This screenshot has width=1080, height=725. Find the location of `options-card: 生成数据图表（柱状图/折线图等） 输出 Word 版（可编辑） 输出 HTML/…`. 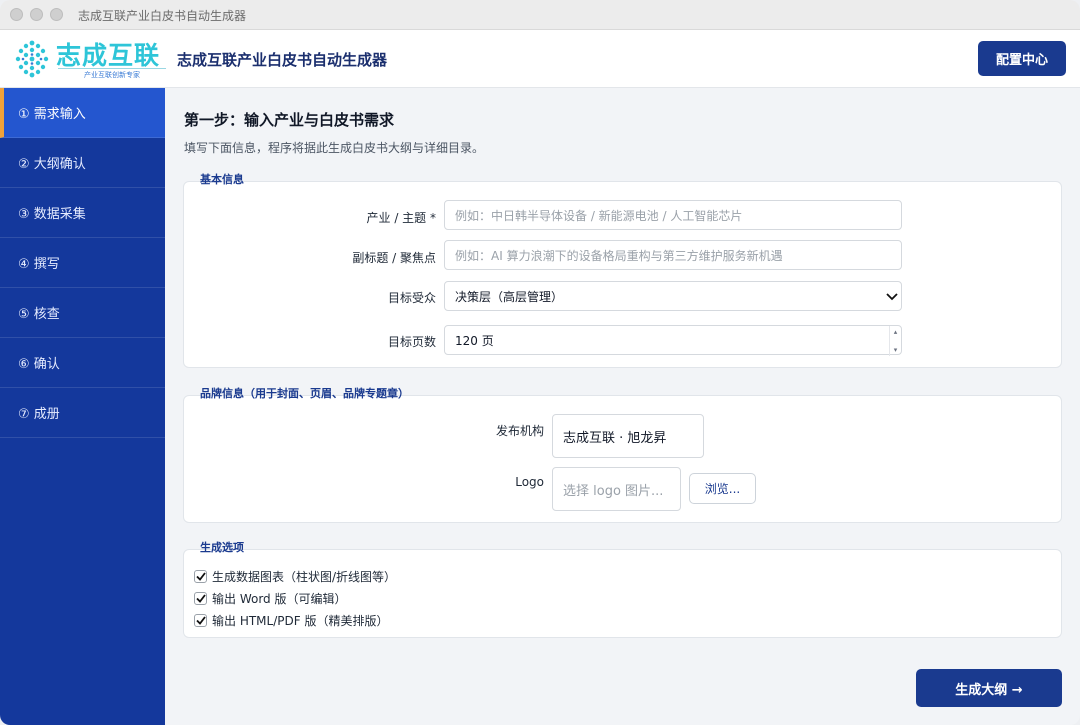

options-card: 生成数据图表（柱状图/折线图等） 输出 Word 版（可编辑） 输出 HTML/… is located at coordinates (622, 593).